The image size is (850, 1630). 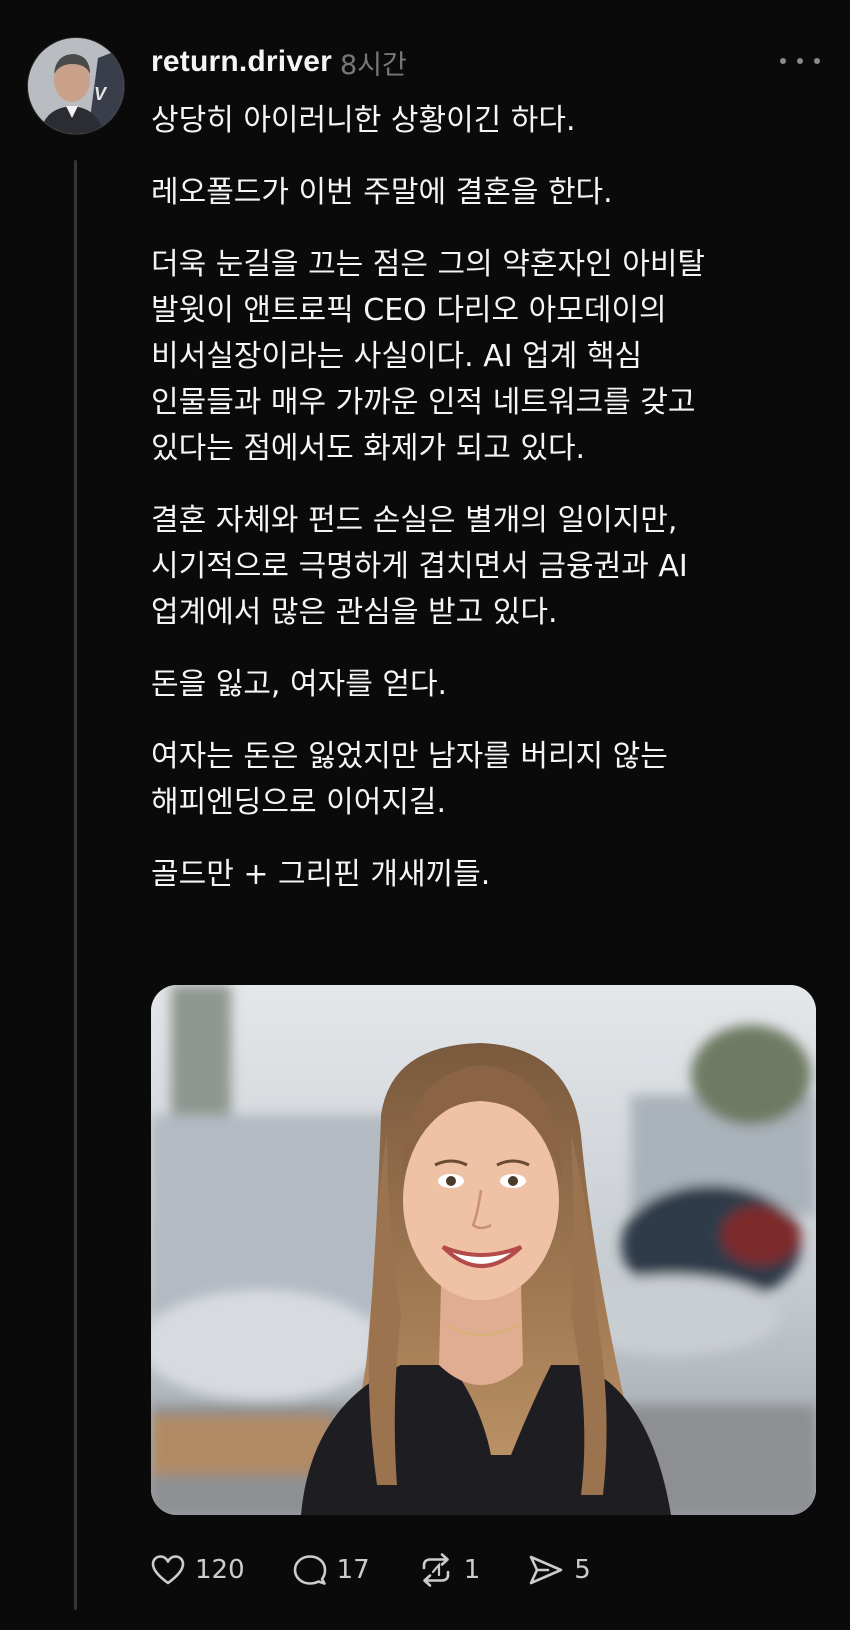 I want to click on like-count: 120, so click(x=220, y=1570).